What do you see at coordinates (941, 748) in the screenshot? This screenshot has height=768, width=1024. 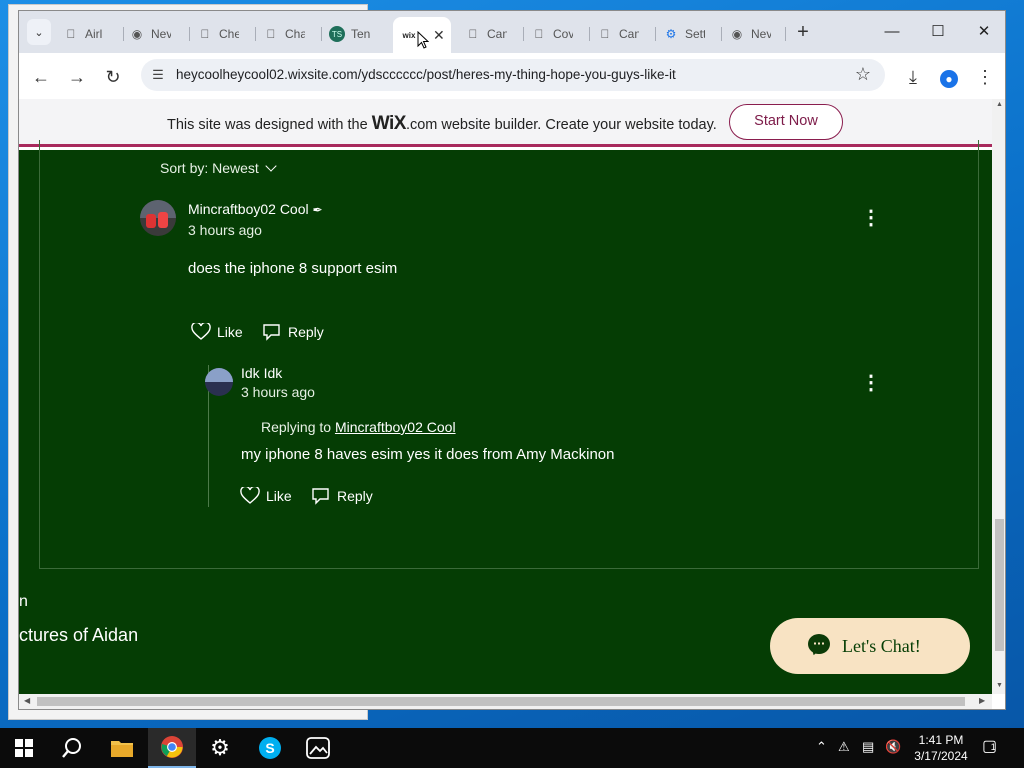 I see `system-clock: 1:41 PM 3/17/2024` at bounding box center [941, 748].